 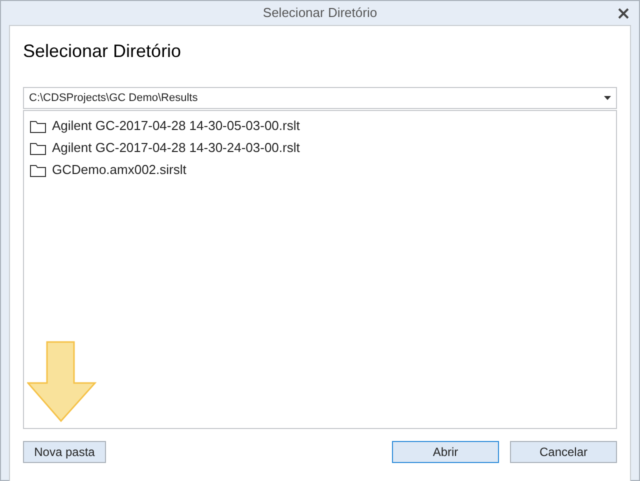 I want to click on folder-item: GCDemo.amx002.sirslt, so click(x=320, y=170).